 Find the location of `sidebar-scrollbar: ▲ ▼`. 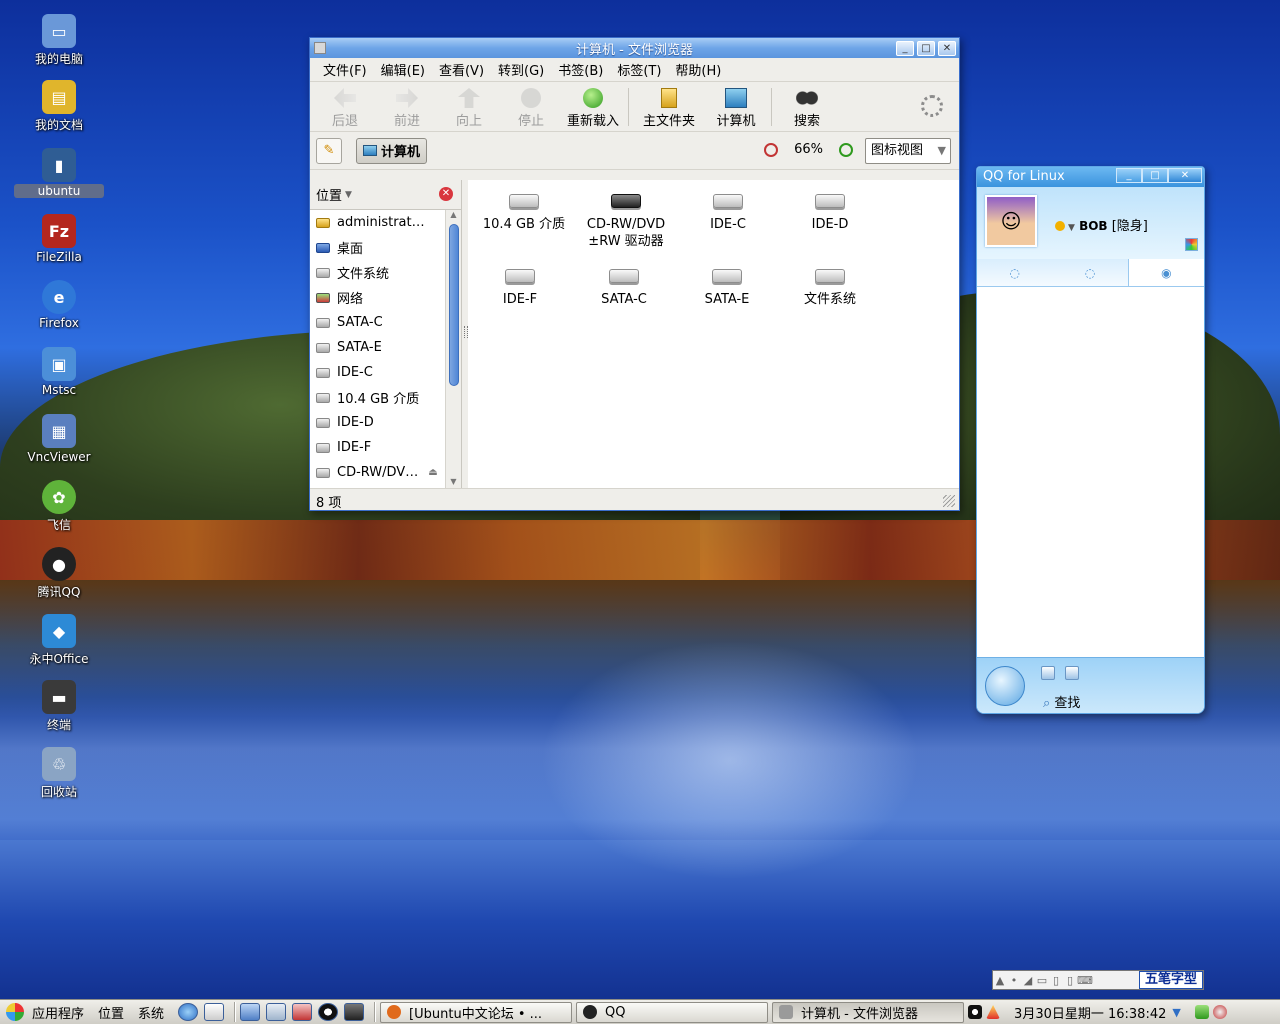

sidebar-scrollbar: ▲ ▼ is located at coordinates (453, 349).